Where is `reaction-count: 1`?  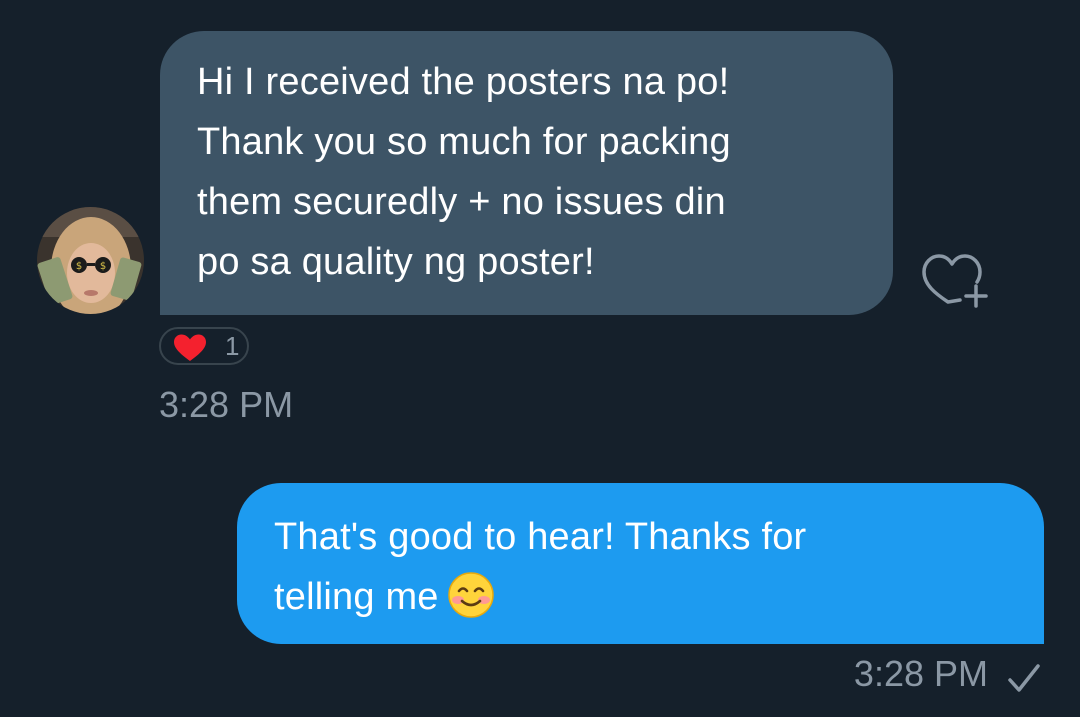
reaction-count: 1 is located at coordinates (232, 346).